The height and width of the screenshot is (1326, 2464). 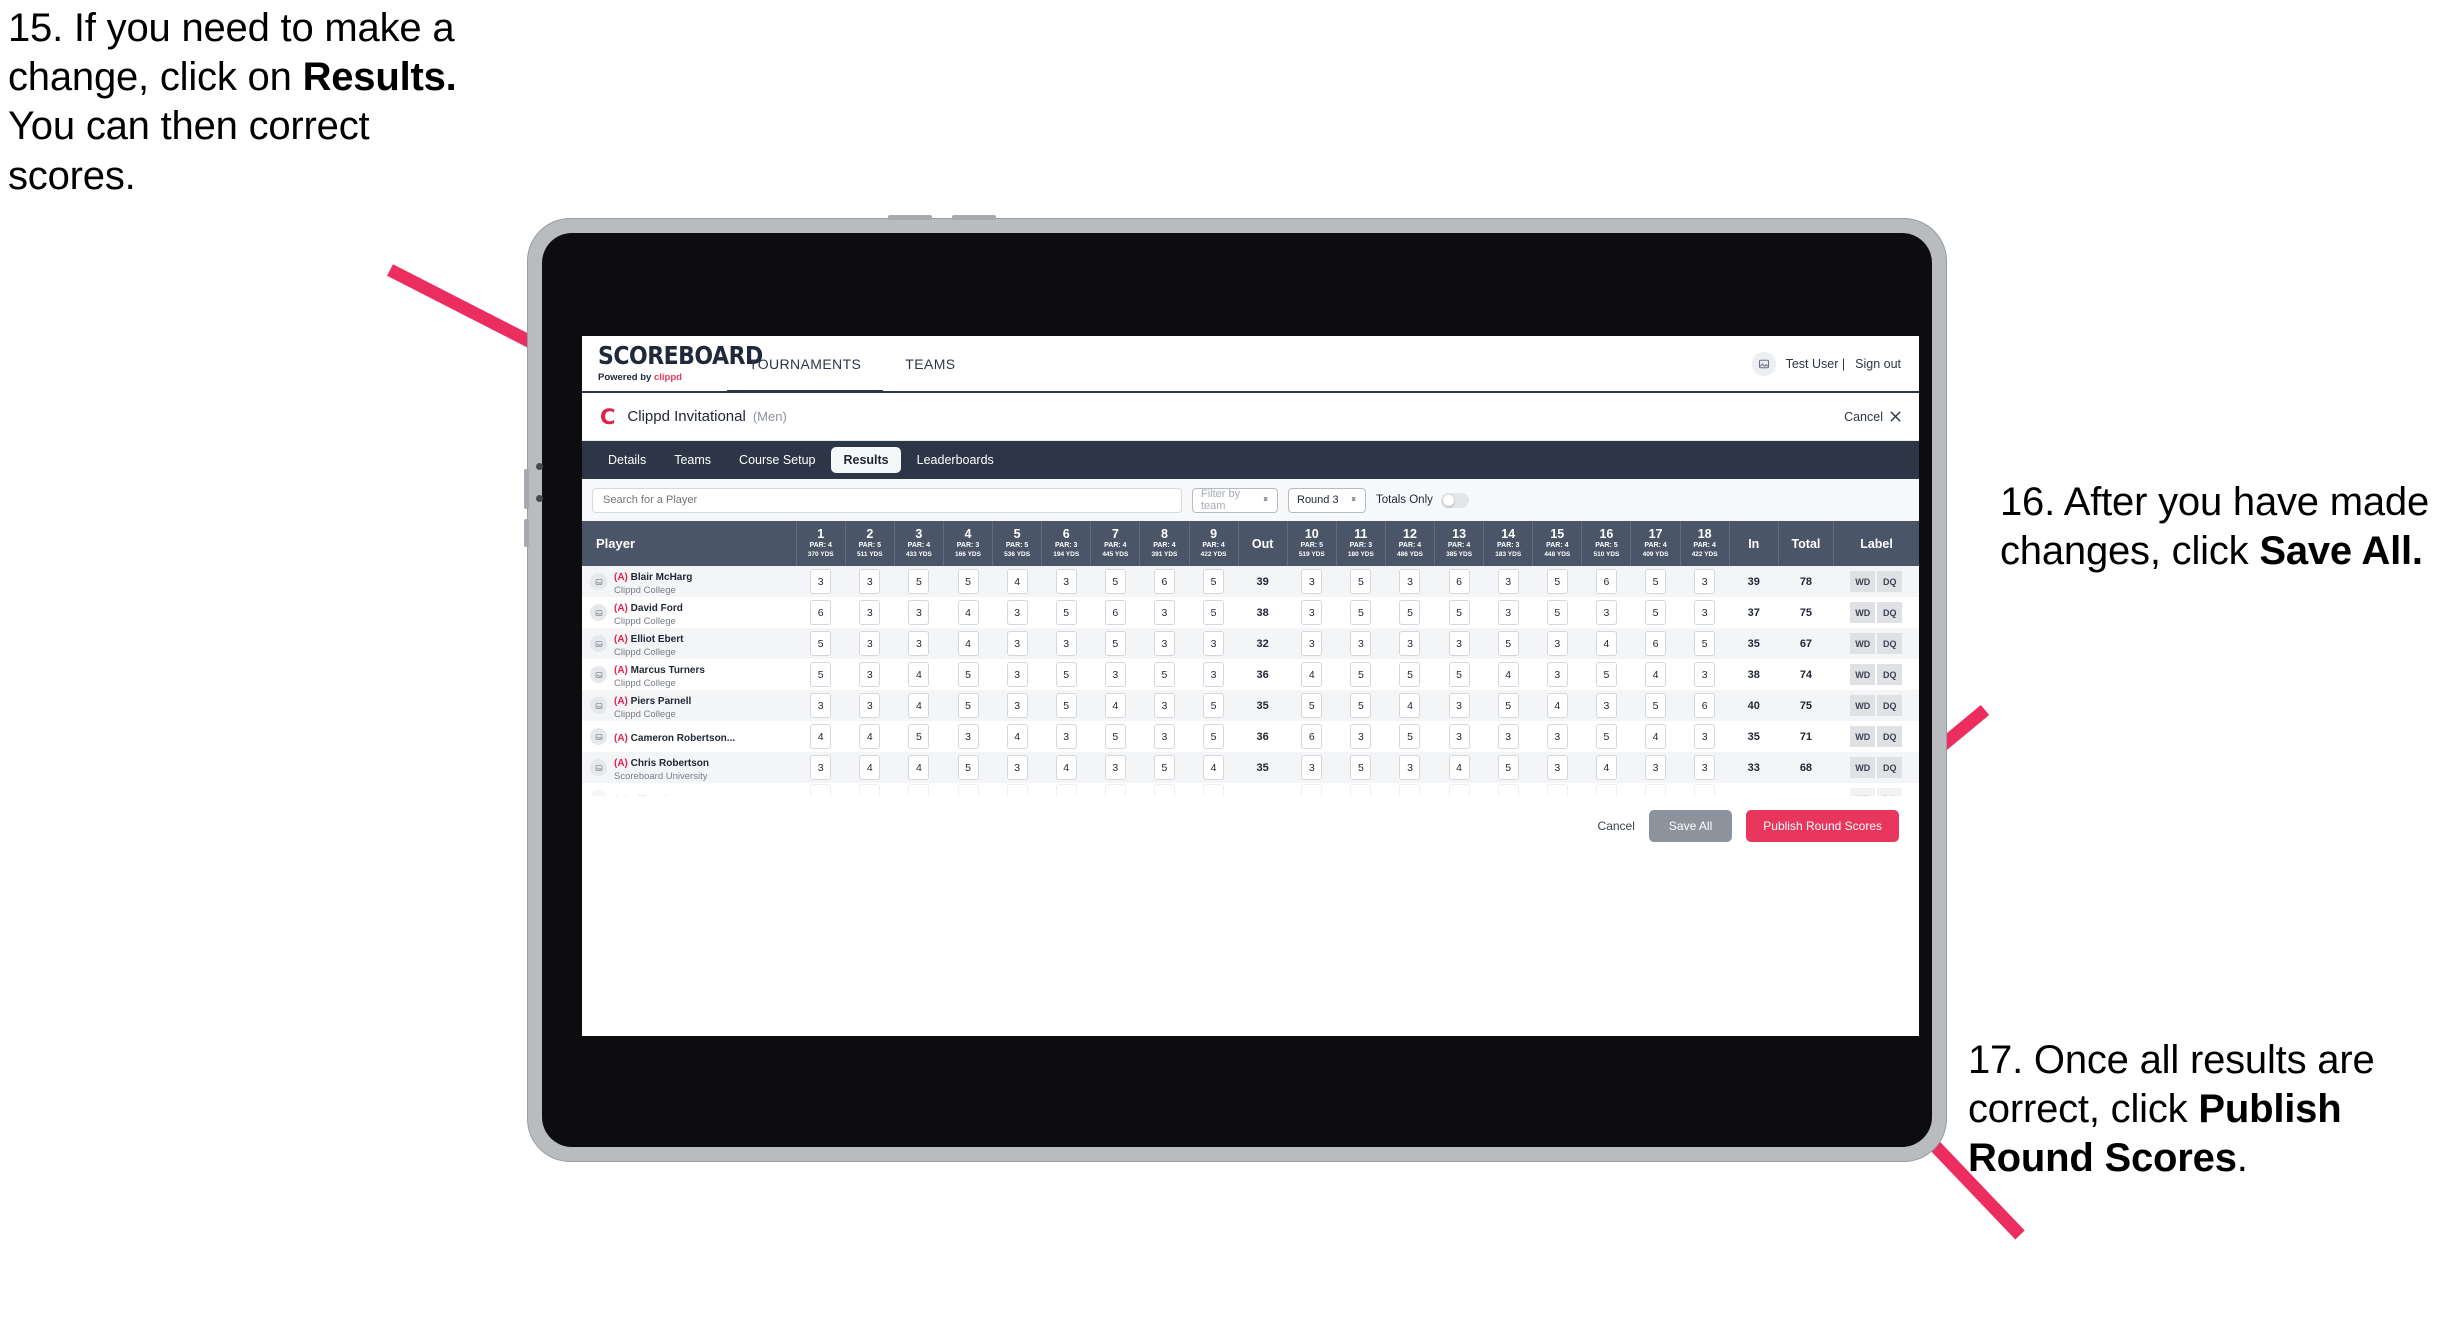 I want to click on score-cell-hole-10: 5, so click(x=1311, y=705).